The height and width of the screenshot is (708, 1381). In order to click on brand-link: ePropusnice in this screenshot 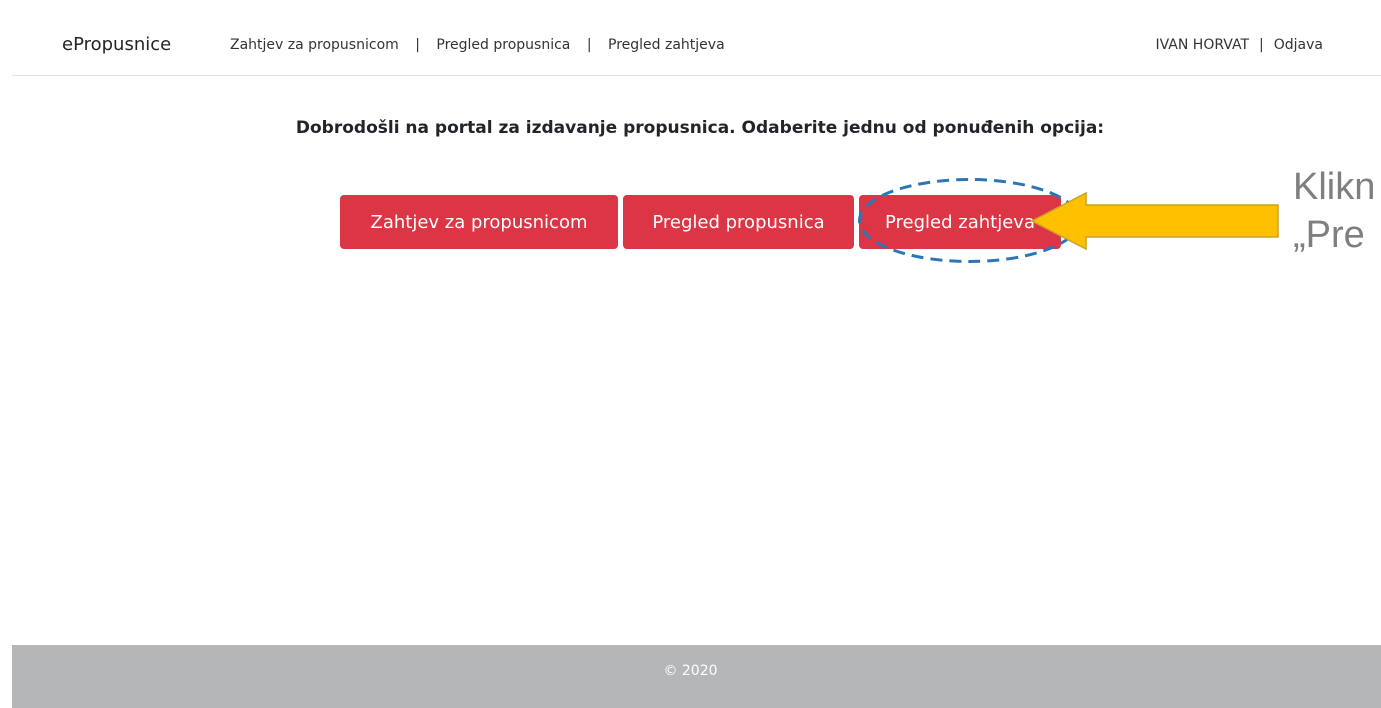, I will do `click(116, 44)`.